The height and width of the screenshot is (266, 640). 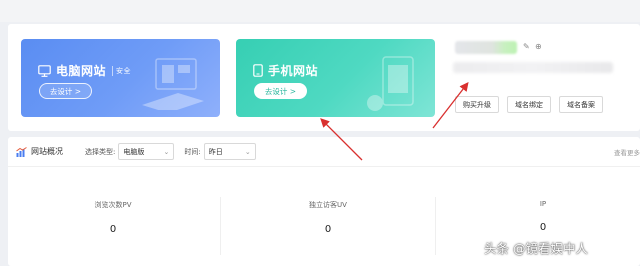 I want to click on watermark: 头条 @镜看娱中人, so click(x=536, y=248).